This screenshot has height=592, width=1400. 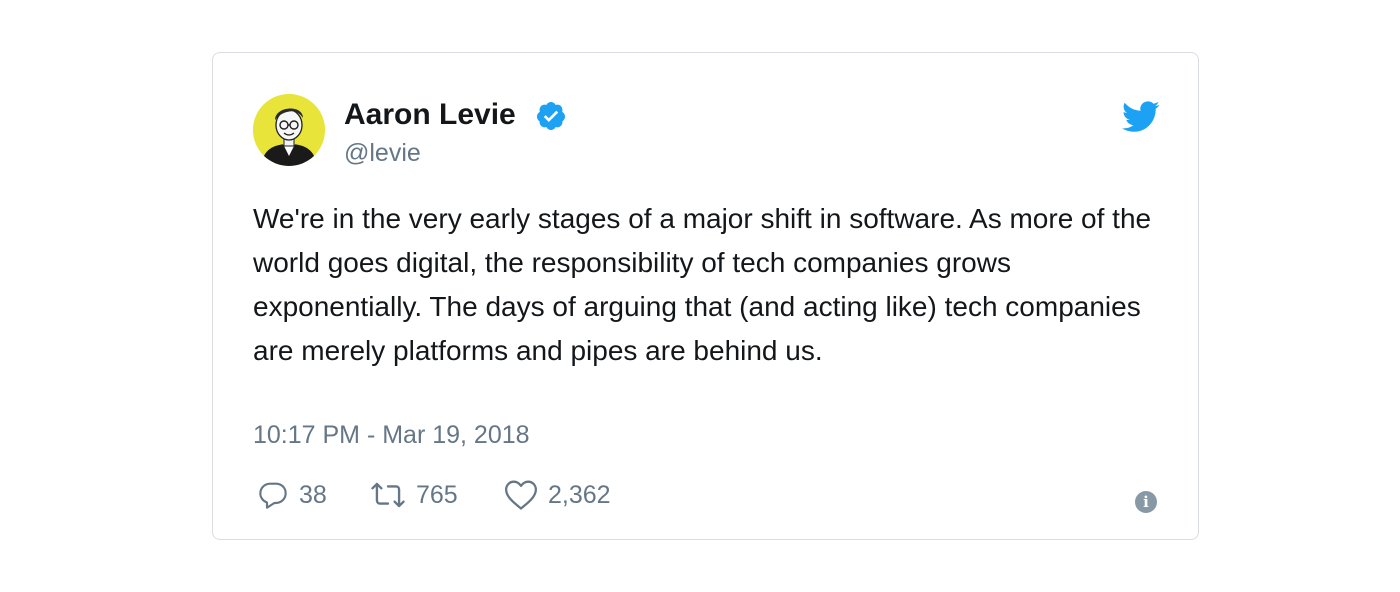 What do you see at coordinates (388, 495) in the screenshot?
I see `retweet-icon` at bounding box center [388, 495].